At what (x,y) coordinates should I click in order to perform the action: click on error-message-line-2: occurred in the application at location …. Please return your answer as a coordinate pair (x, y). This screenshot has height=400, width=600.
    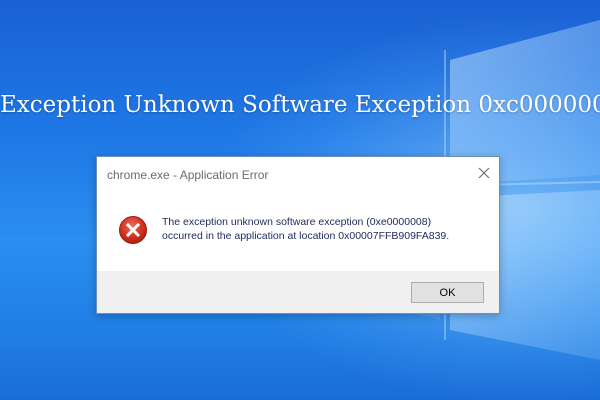
    Looking at the image, I should click on (306, 236).